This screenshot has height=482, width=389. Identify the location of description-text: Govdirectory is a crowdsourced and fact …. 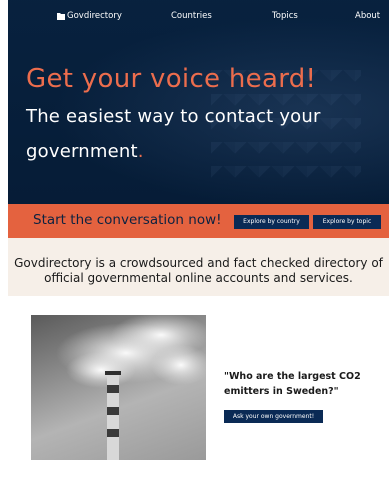
(198, 270).